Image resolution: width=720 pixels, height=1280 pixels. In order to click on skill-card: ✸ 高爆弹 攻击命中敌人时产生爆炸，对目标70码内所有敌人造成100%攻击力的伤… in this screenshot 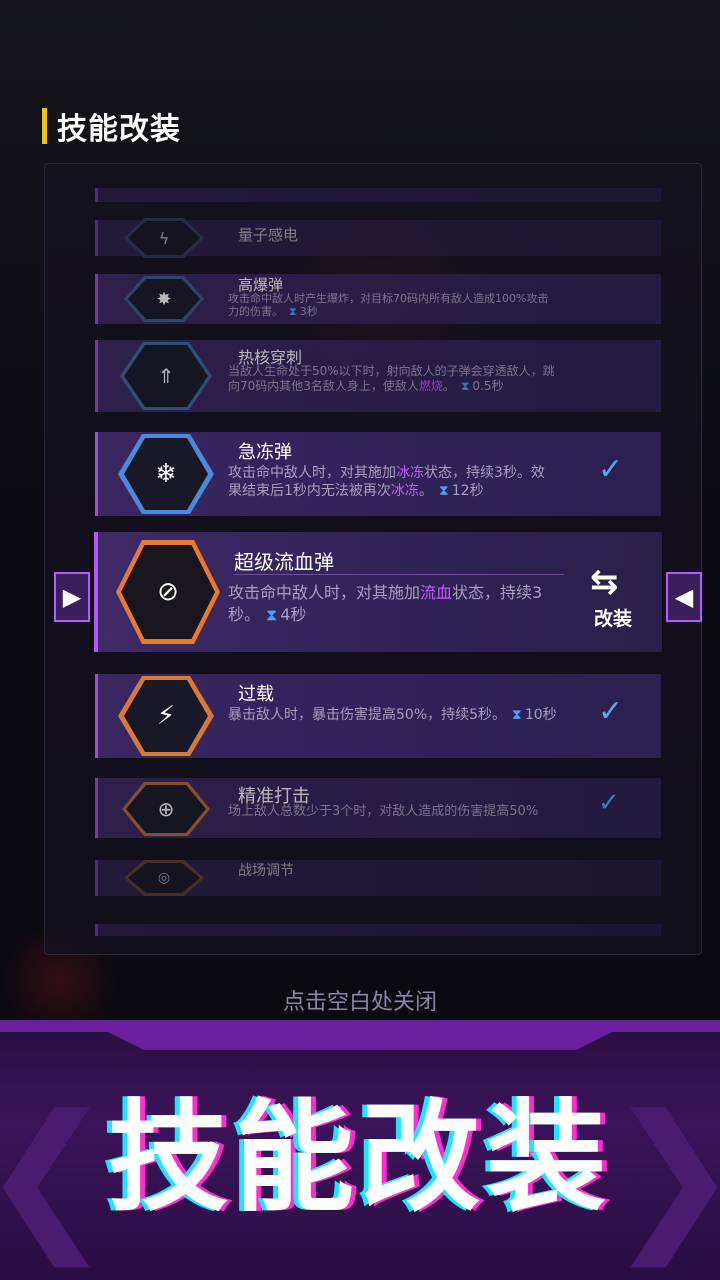, I will do `click(378, 299)`.